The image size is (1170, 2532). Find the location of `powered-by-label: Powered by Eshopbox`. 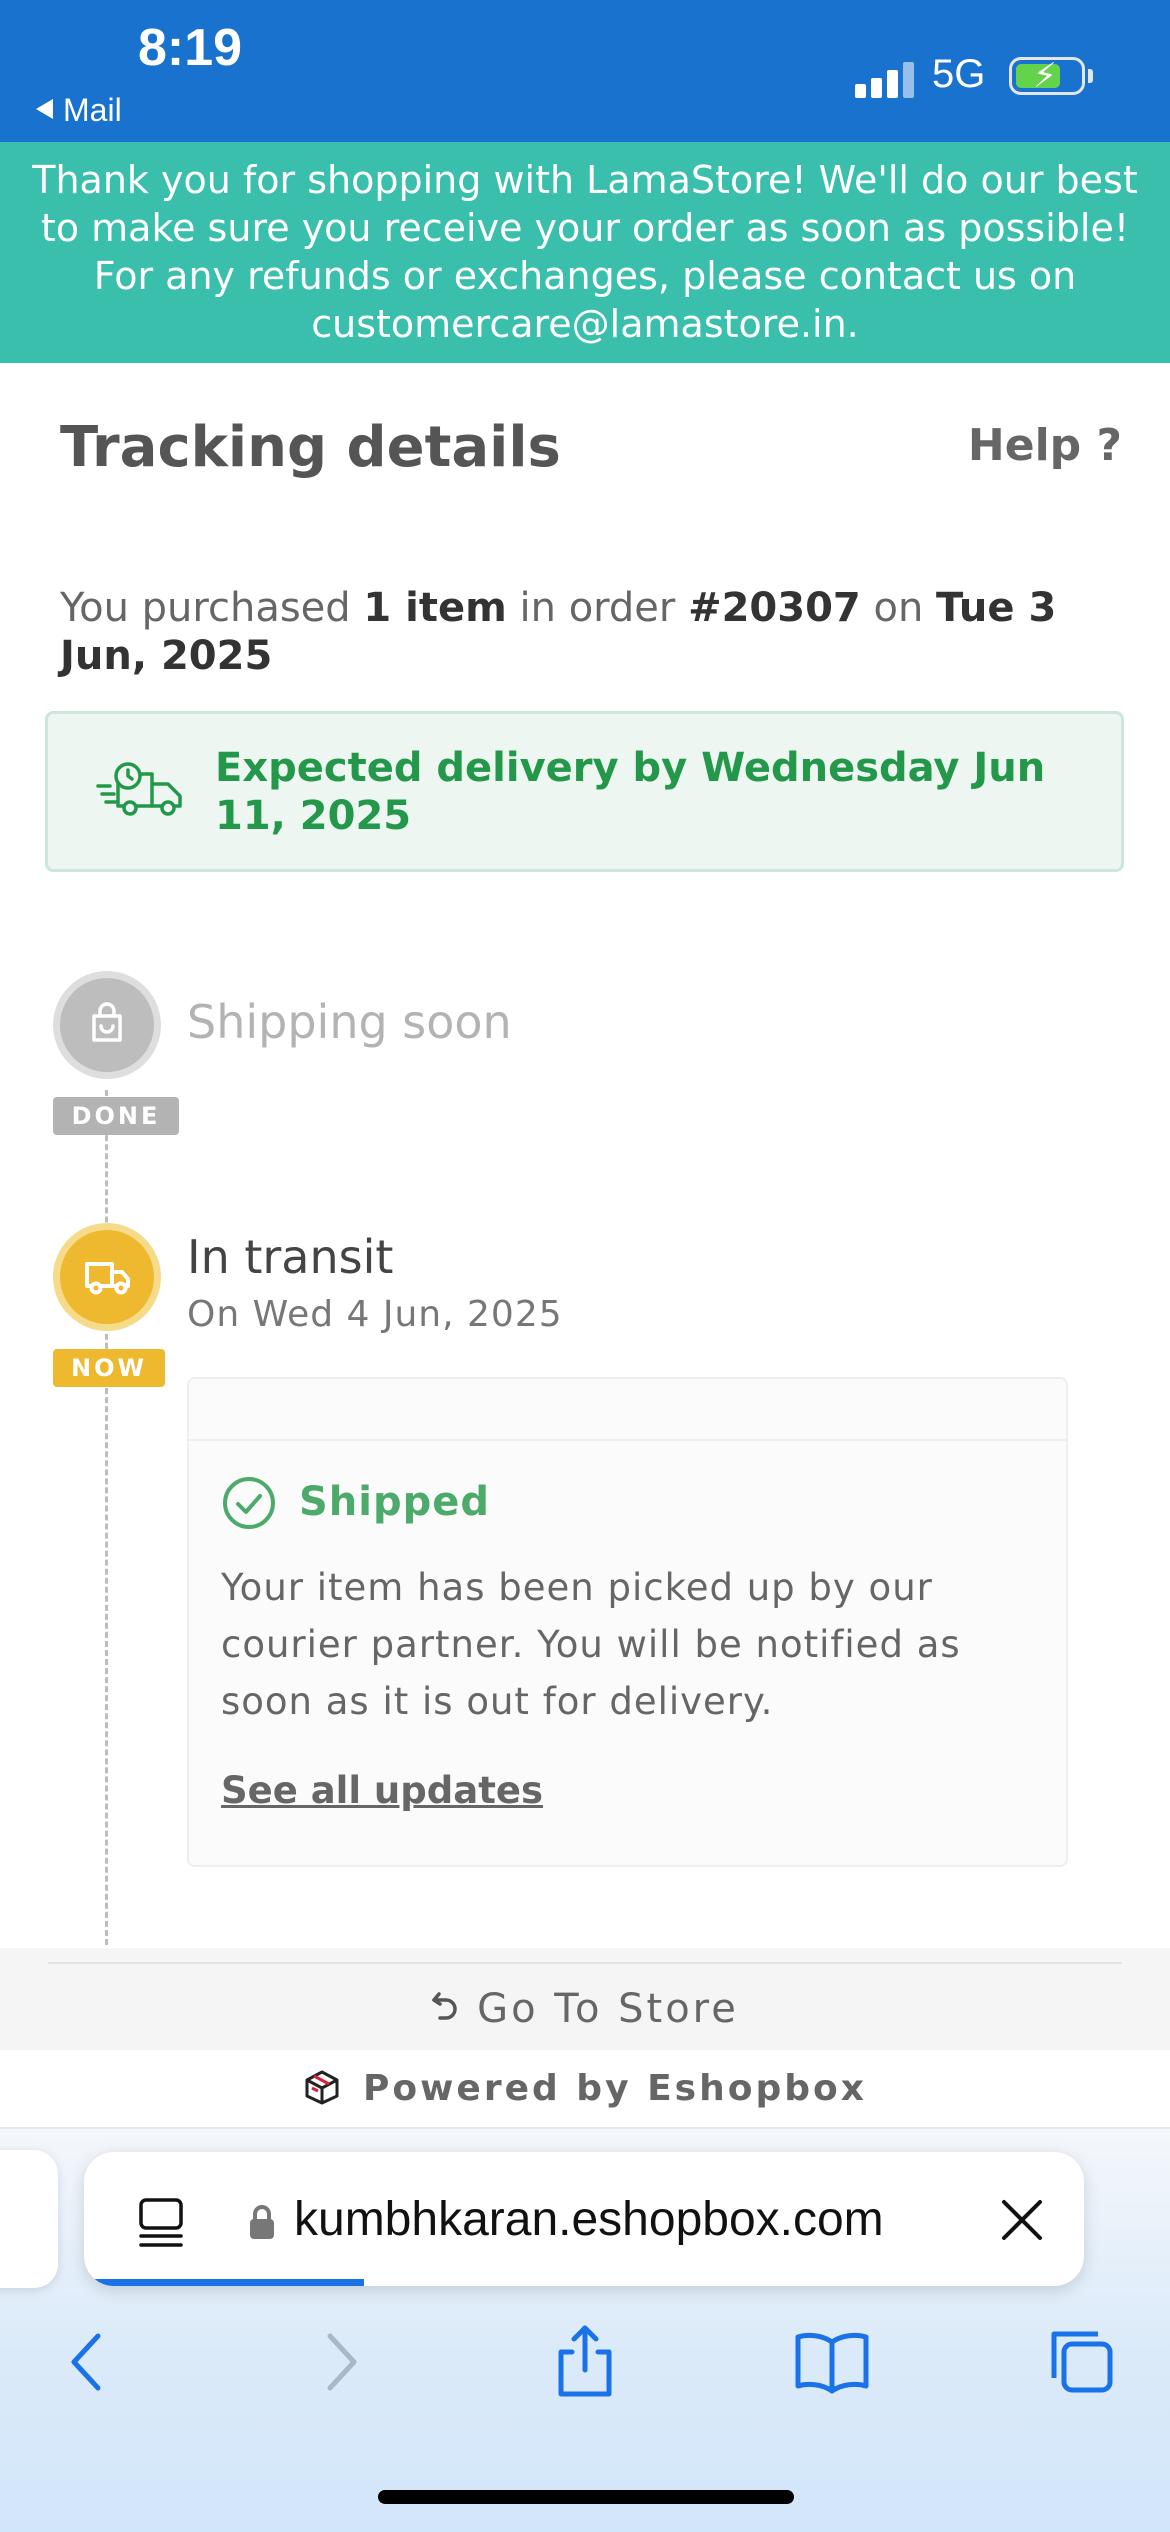

powered-by-label: Powered by Eshopbox is located at coordinates (615, 2088).